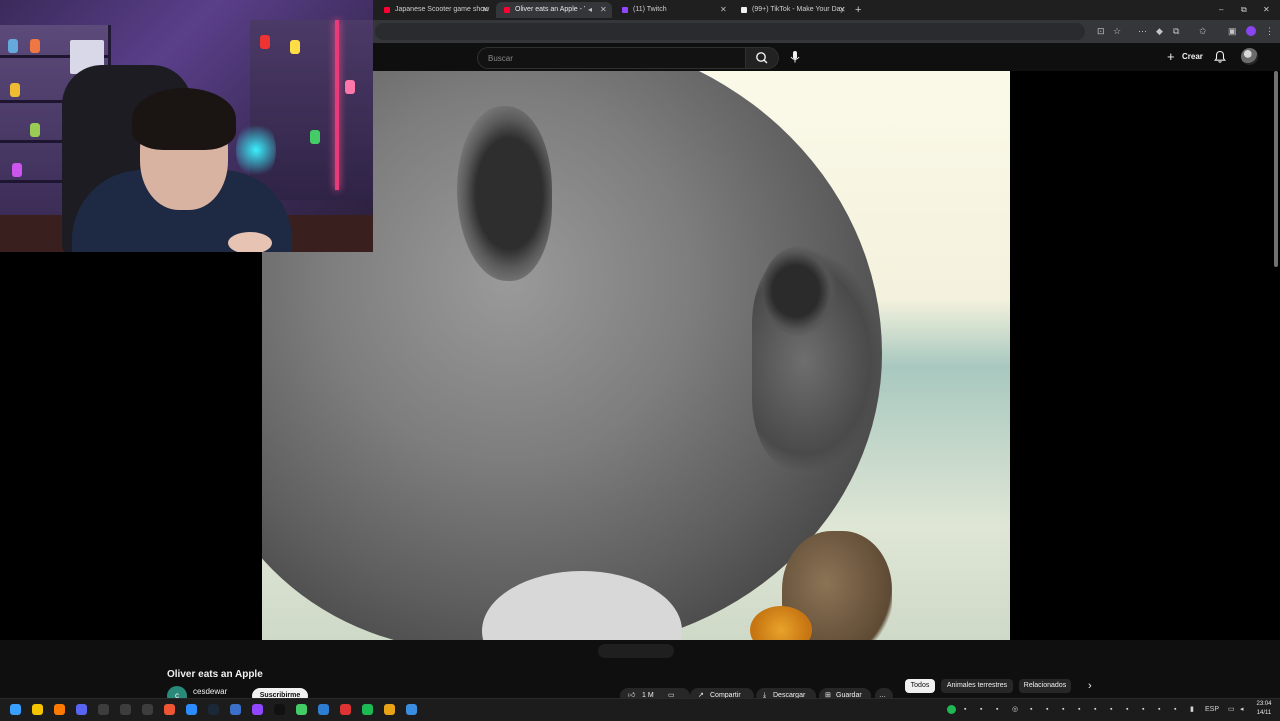 The image size is (1280, 721). I want to click on page-scrollbar, so click(1276, 169).